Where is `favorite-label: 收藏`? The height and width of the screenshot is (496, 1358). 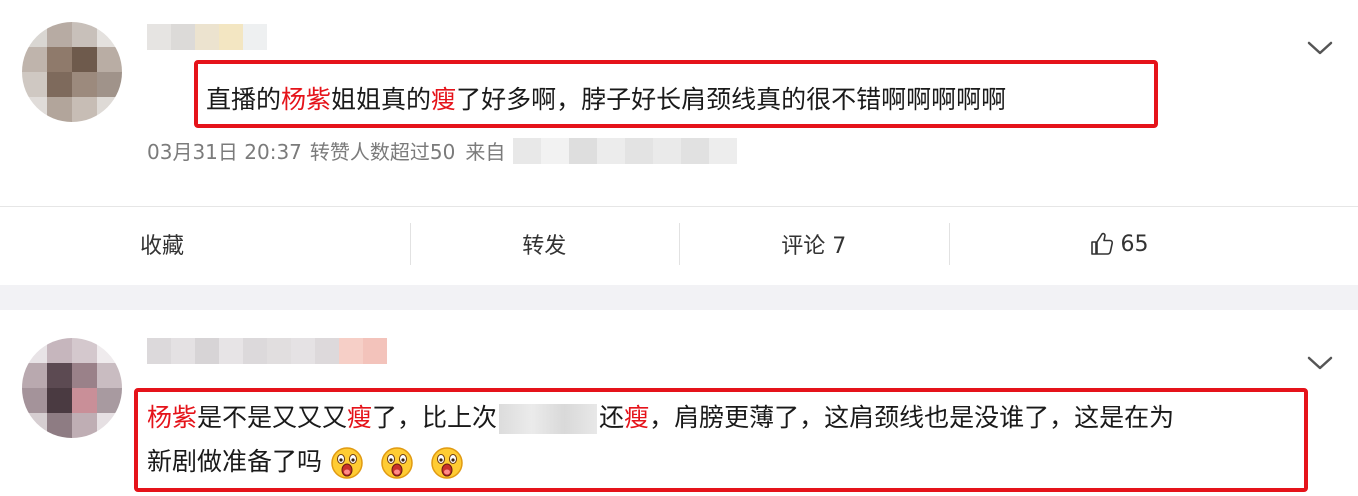
favorite-label: 收藏 is located at coordinates (162, 246).